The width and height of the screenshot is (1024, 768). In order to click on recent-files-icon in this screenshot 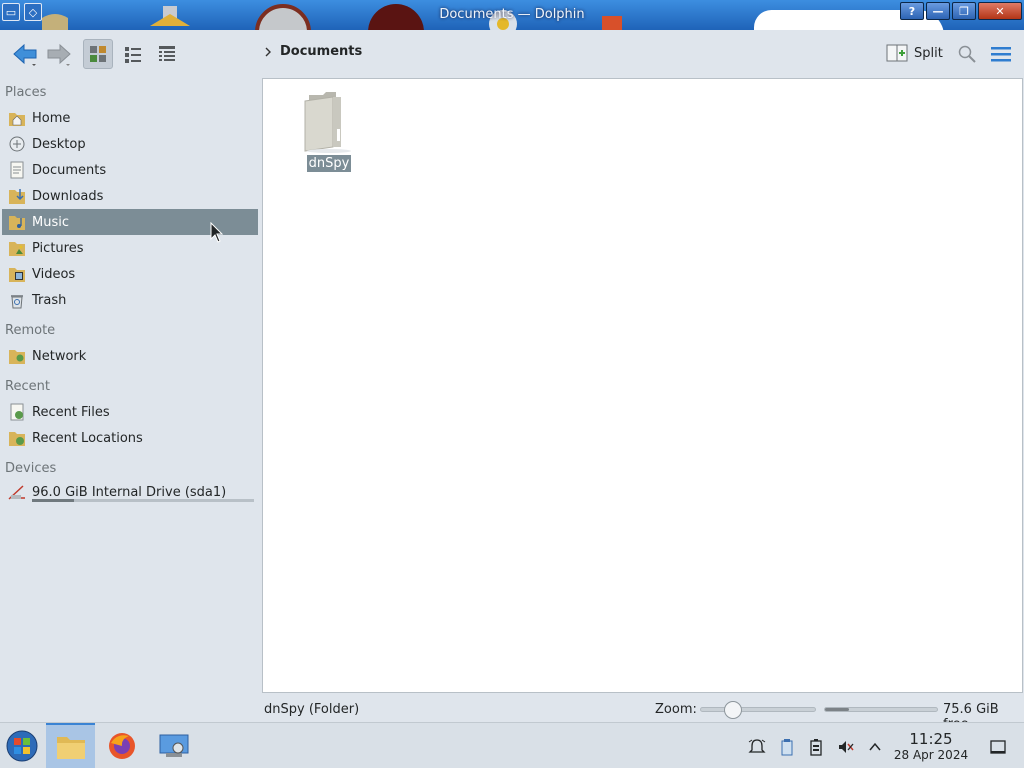, I will do `click(17, 412)`.